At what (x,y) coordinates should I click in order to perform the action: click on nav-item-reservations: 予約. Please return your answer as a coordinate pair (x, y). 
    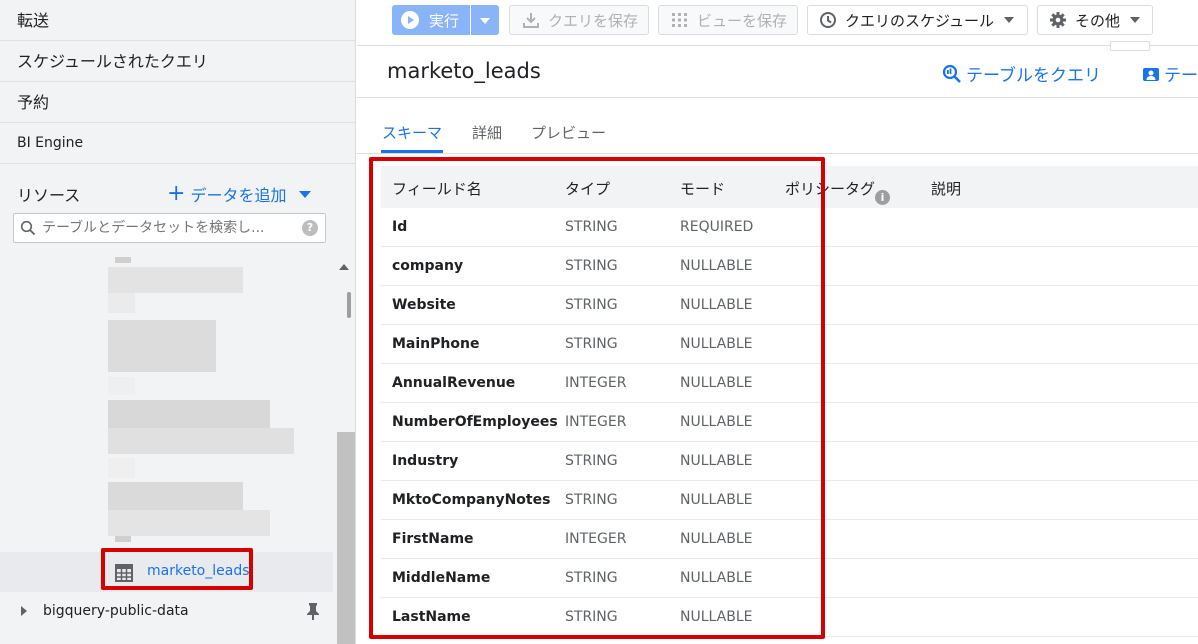
    Looking at the image, I should click on (177, 102).